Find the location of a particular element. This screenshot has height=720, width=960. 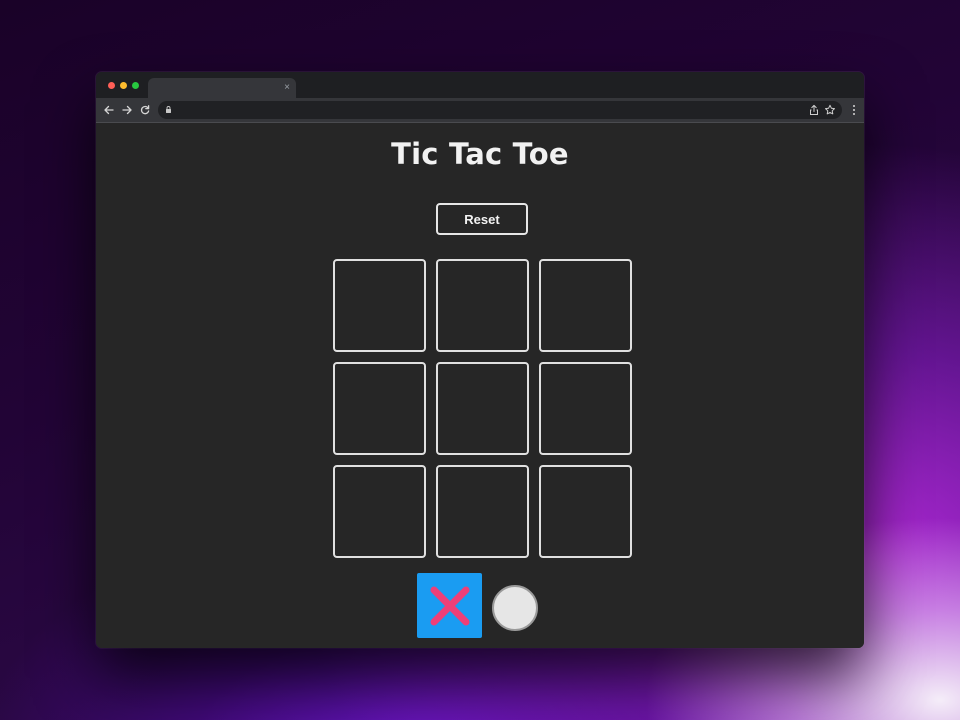

arrow-right-icon is located at coordinates (127, 110).